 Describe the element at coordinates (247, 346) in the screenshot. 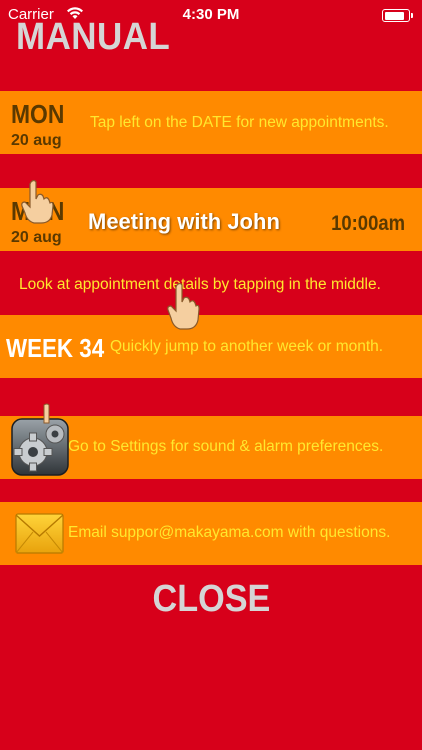

I see `week-hint: Quickly jump to another week or month.` at that location.